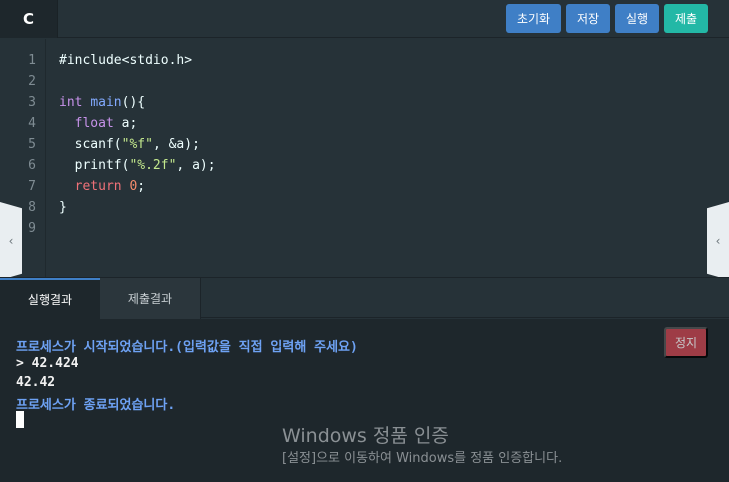  Describe the element at coordinates (98, 186) in the screenshot. I see `keyword-return: return` at that location.